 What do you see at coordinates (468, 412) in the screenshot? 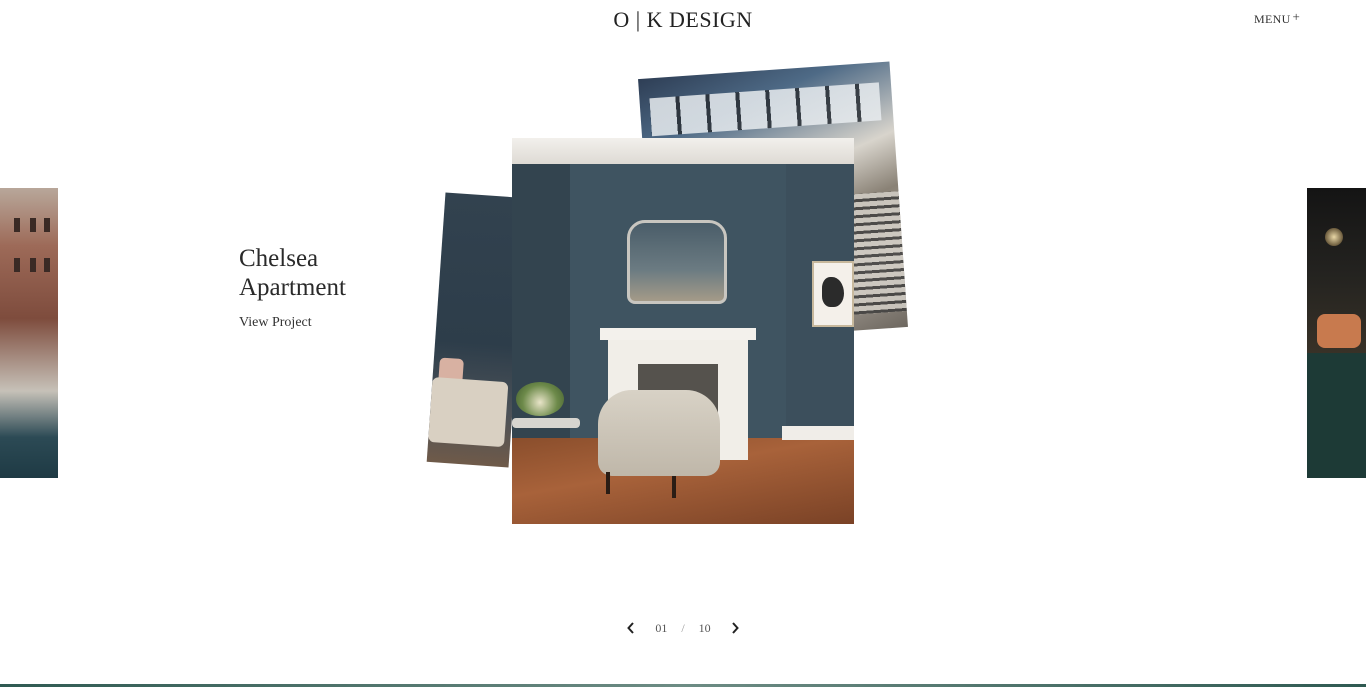
I see `couch-shape` at bounding box center [468, 412].